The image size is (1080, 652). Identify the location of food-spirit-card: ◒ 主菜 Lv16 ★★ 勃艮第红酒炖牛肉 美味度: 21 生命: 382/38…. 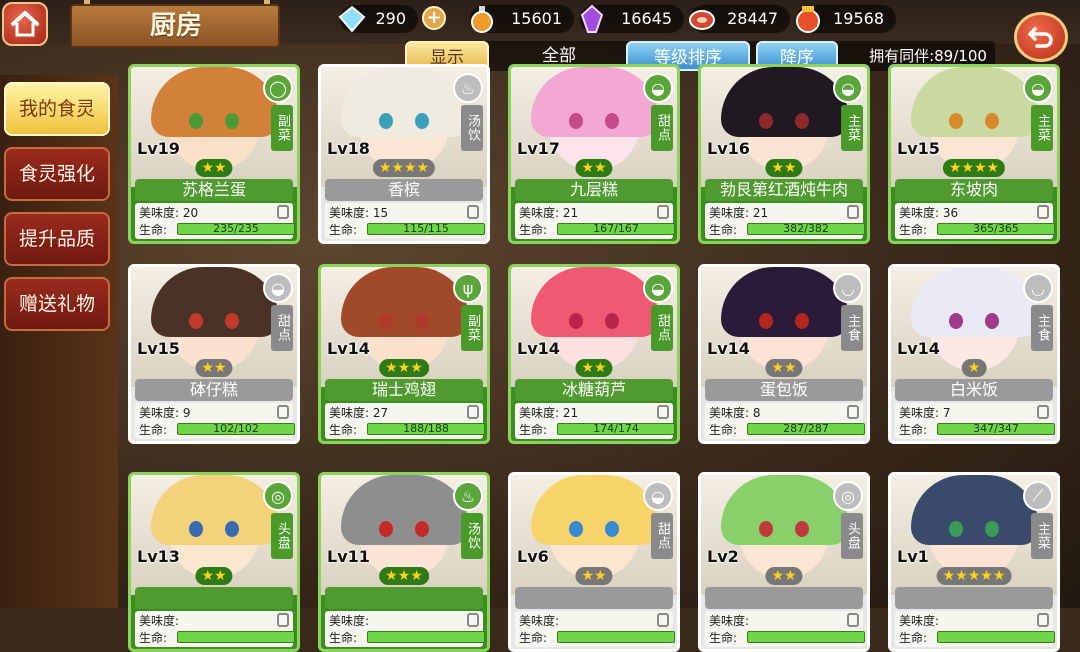
(784, 154).